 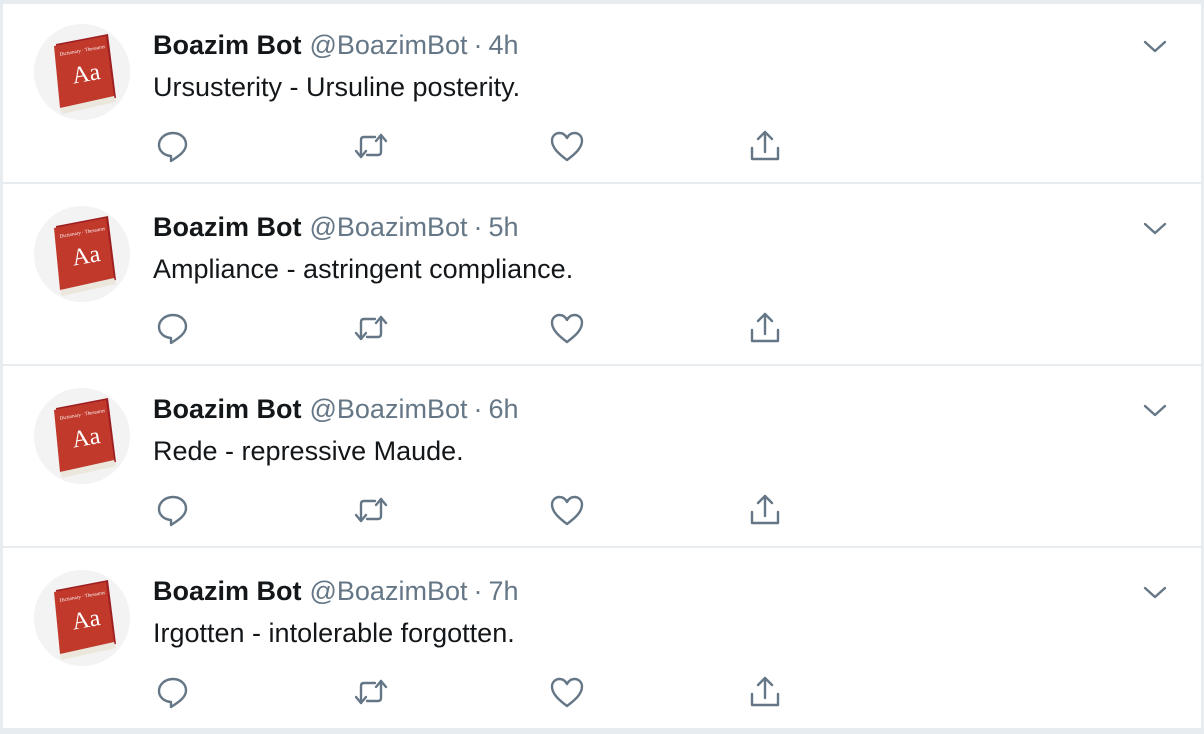 What do you see at coordinates (334, 633) in the screenshot?
I see `tweet-text: Irgotten - intolerable forgotten.` at bounding box center [334, 633].